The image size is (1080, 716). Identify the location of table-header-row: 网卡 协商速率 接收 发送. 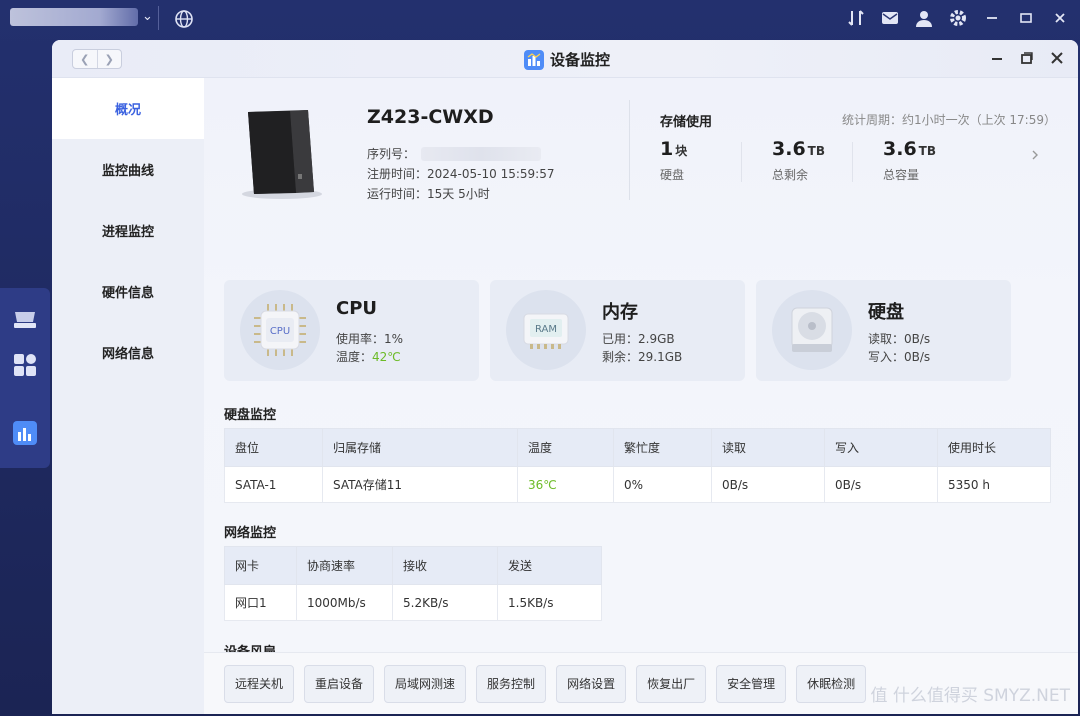
(413, 565).